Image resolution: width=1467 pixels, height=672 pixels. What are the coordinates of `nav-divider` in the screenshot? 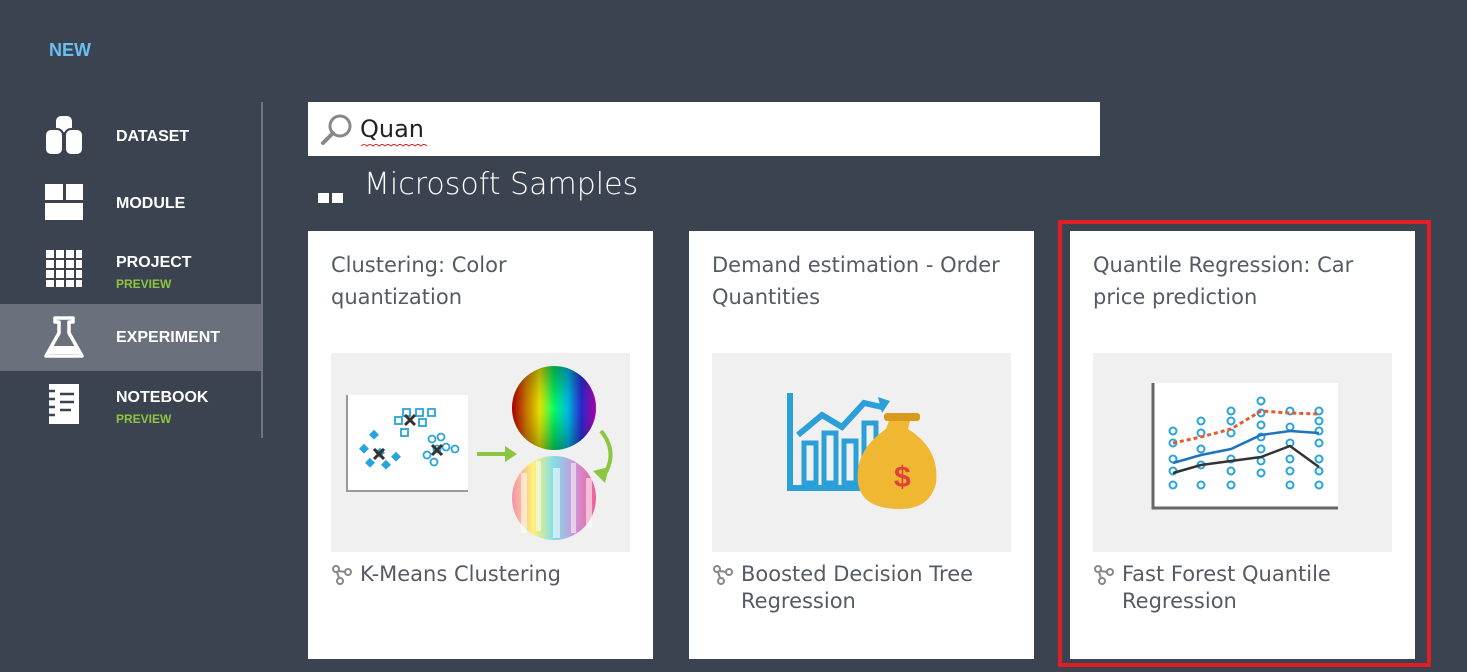 It's located at (262, 270).